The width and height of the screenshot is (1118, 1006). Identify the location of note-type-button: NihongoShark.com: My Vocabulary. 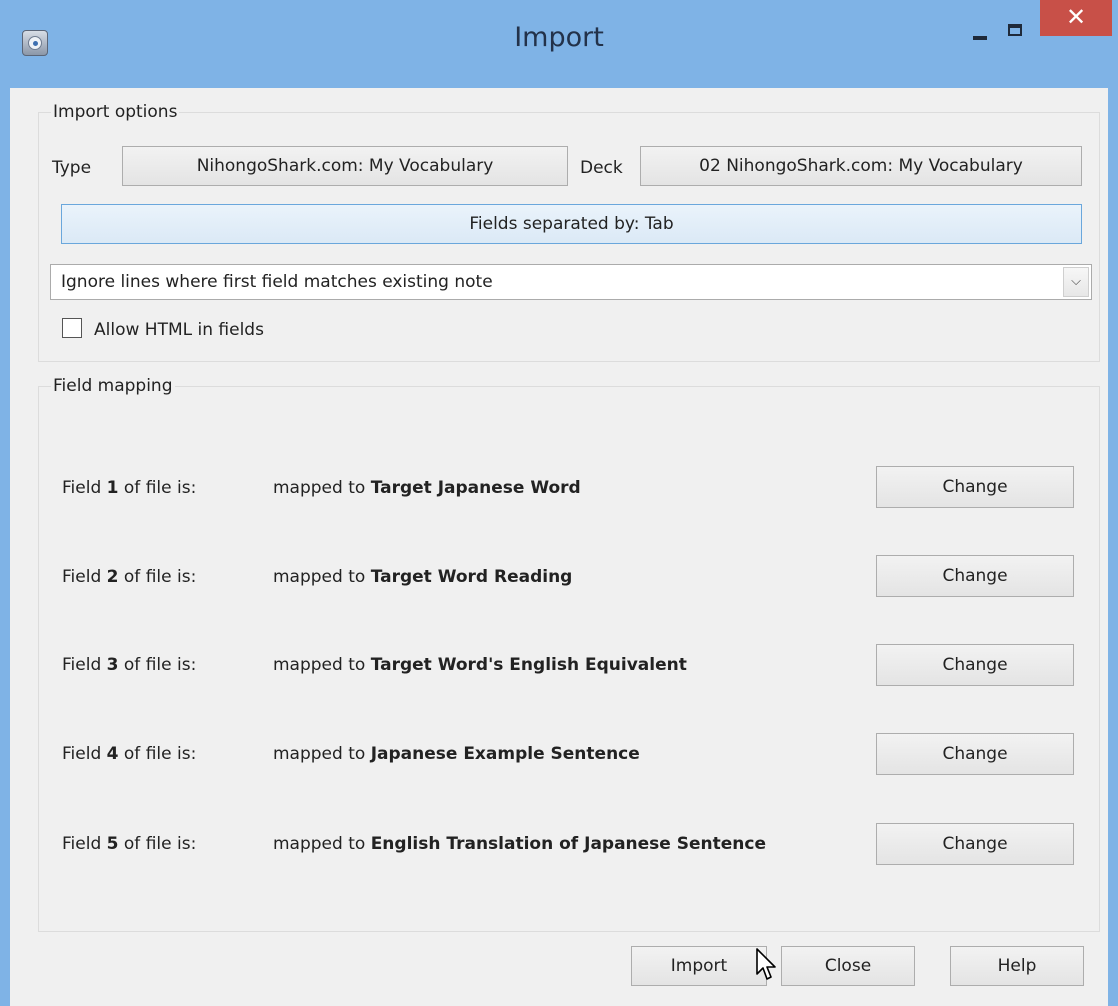
(345, 166).